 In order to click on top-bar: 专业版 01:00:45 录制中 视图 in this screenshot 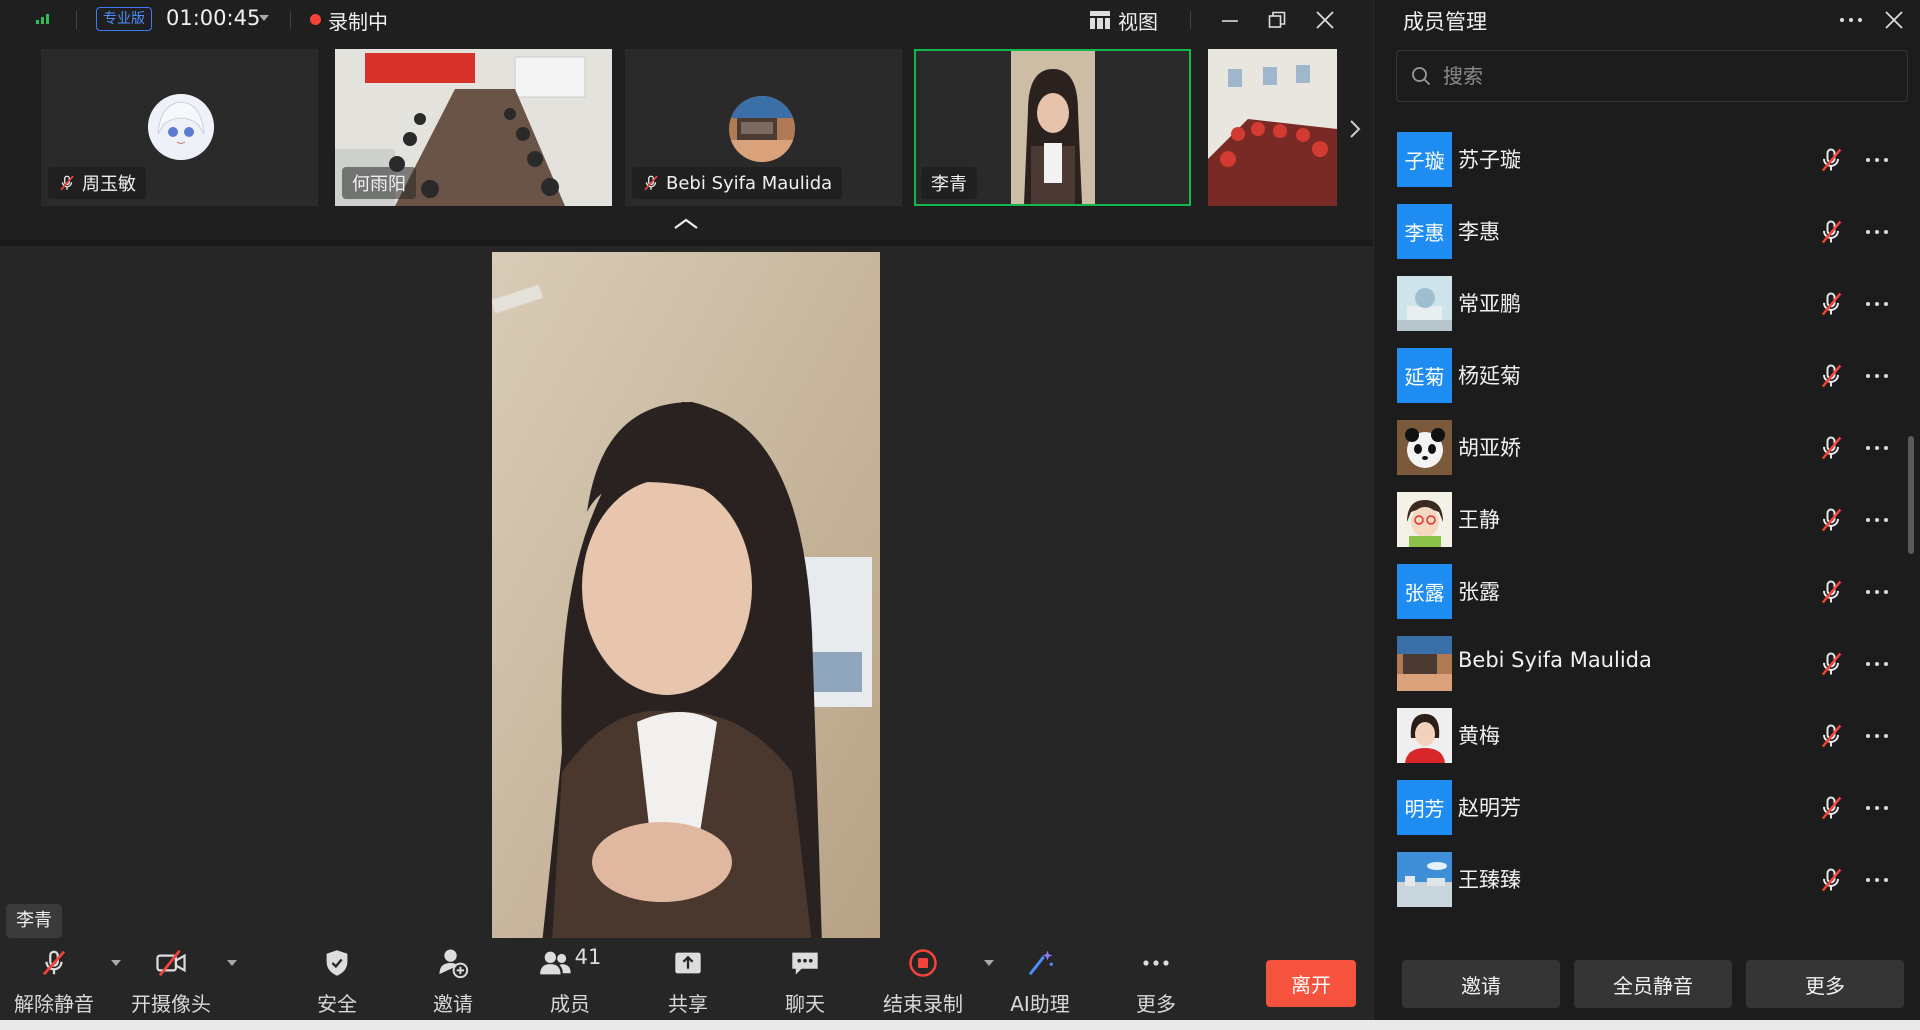, I will do `click(686, 20)`.